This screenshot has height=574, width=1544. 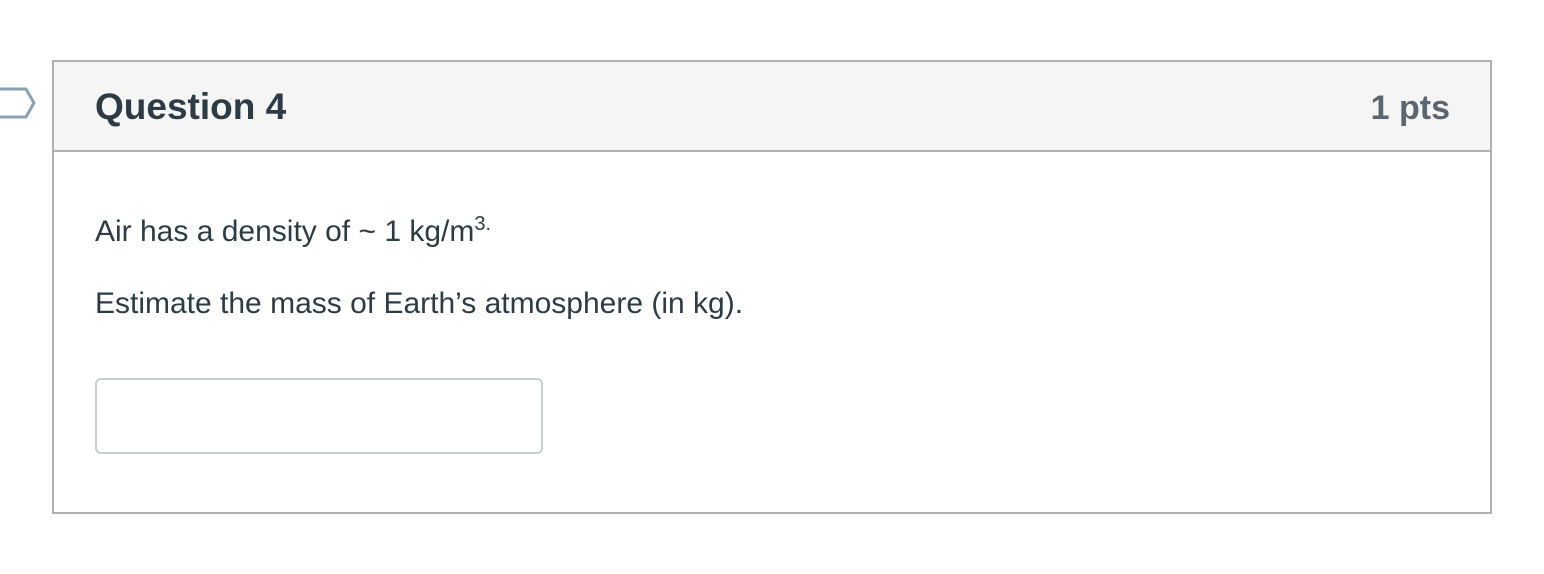 I want to click on question-points: 1 pts, so click(x=1410, y=108).